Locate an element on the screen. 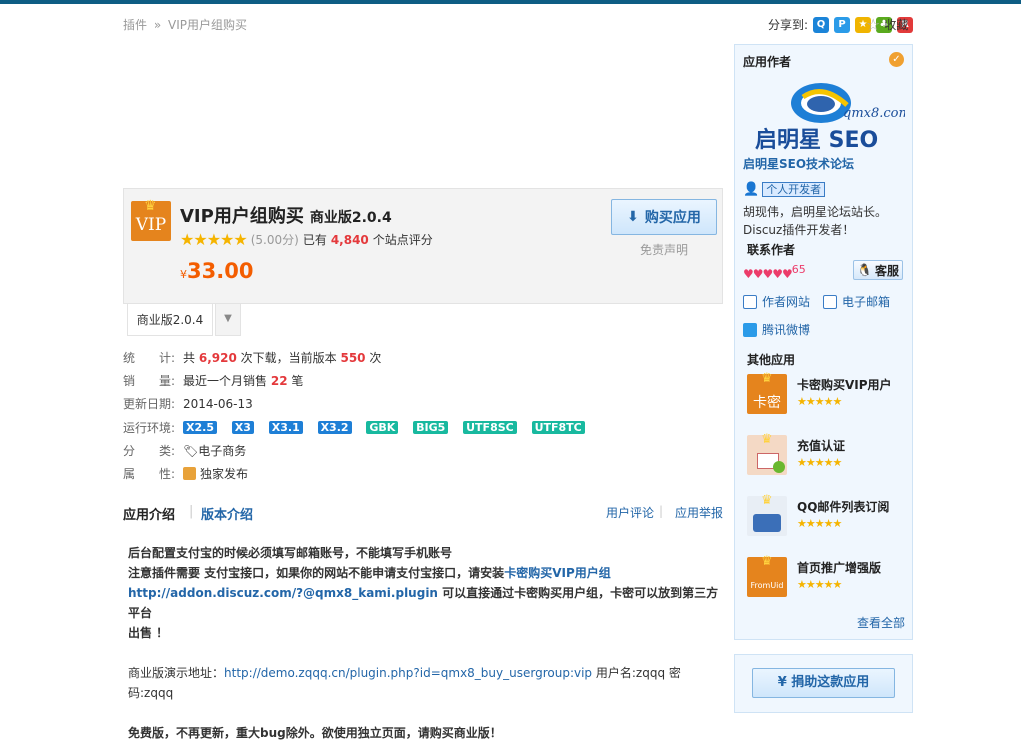 This screenshot has width=1021, height=743. qq-icon: Q is located at coordinates (821, 24).